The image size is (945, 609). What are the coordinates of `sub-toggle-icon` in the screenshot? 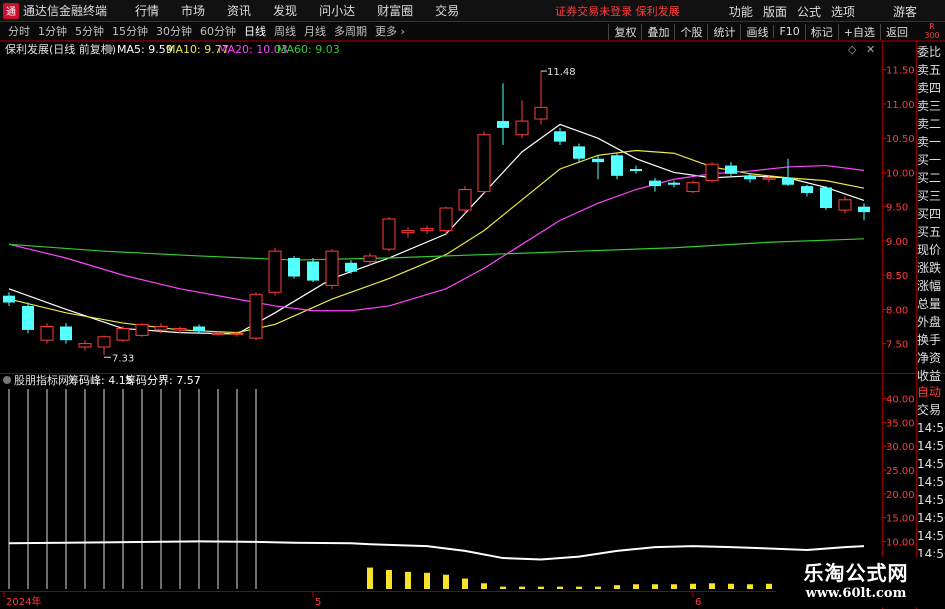 It's located at (7, 380).